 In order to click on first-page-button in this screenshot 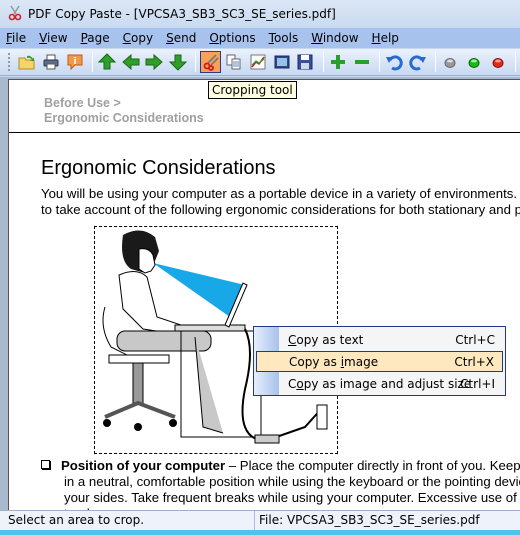, I will do `click(107, 62)`.